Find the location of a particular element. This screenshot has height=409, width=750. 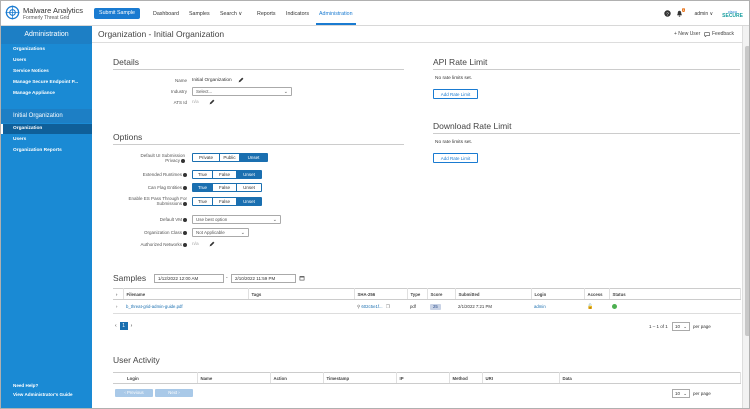

extended-runtimes-toggle-group: True False Unset is located at coordinates (227, 174).